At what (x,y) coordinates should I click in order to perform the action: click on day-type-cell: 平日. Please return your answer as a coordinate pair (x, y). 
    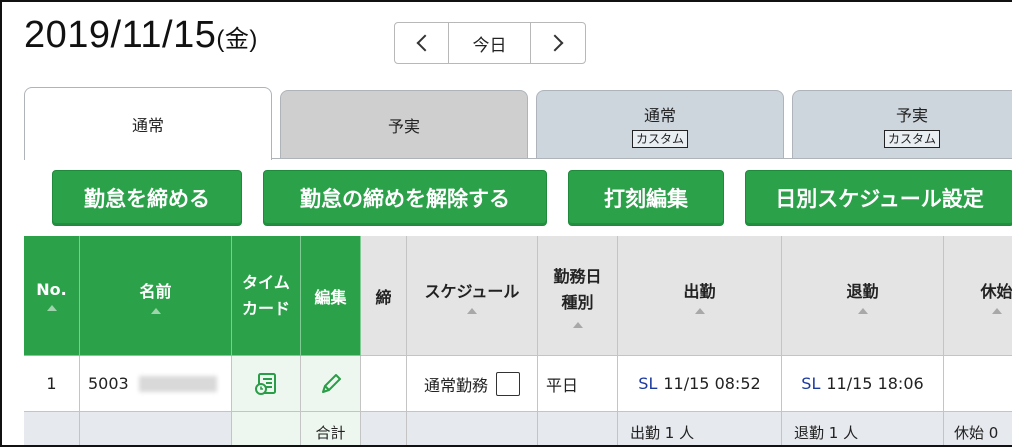
    Looking at the image, I should click on (578, 384).